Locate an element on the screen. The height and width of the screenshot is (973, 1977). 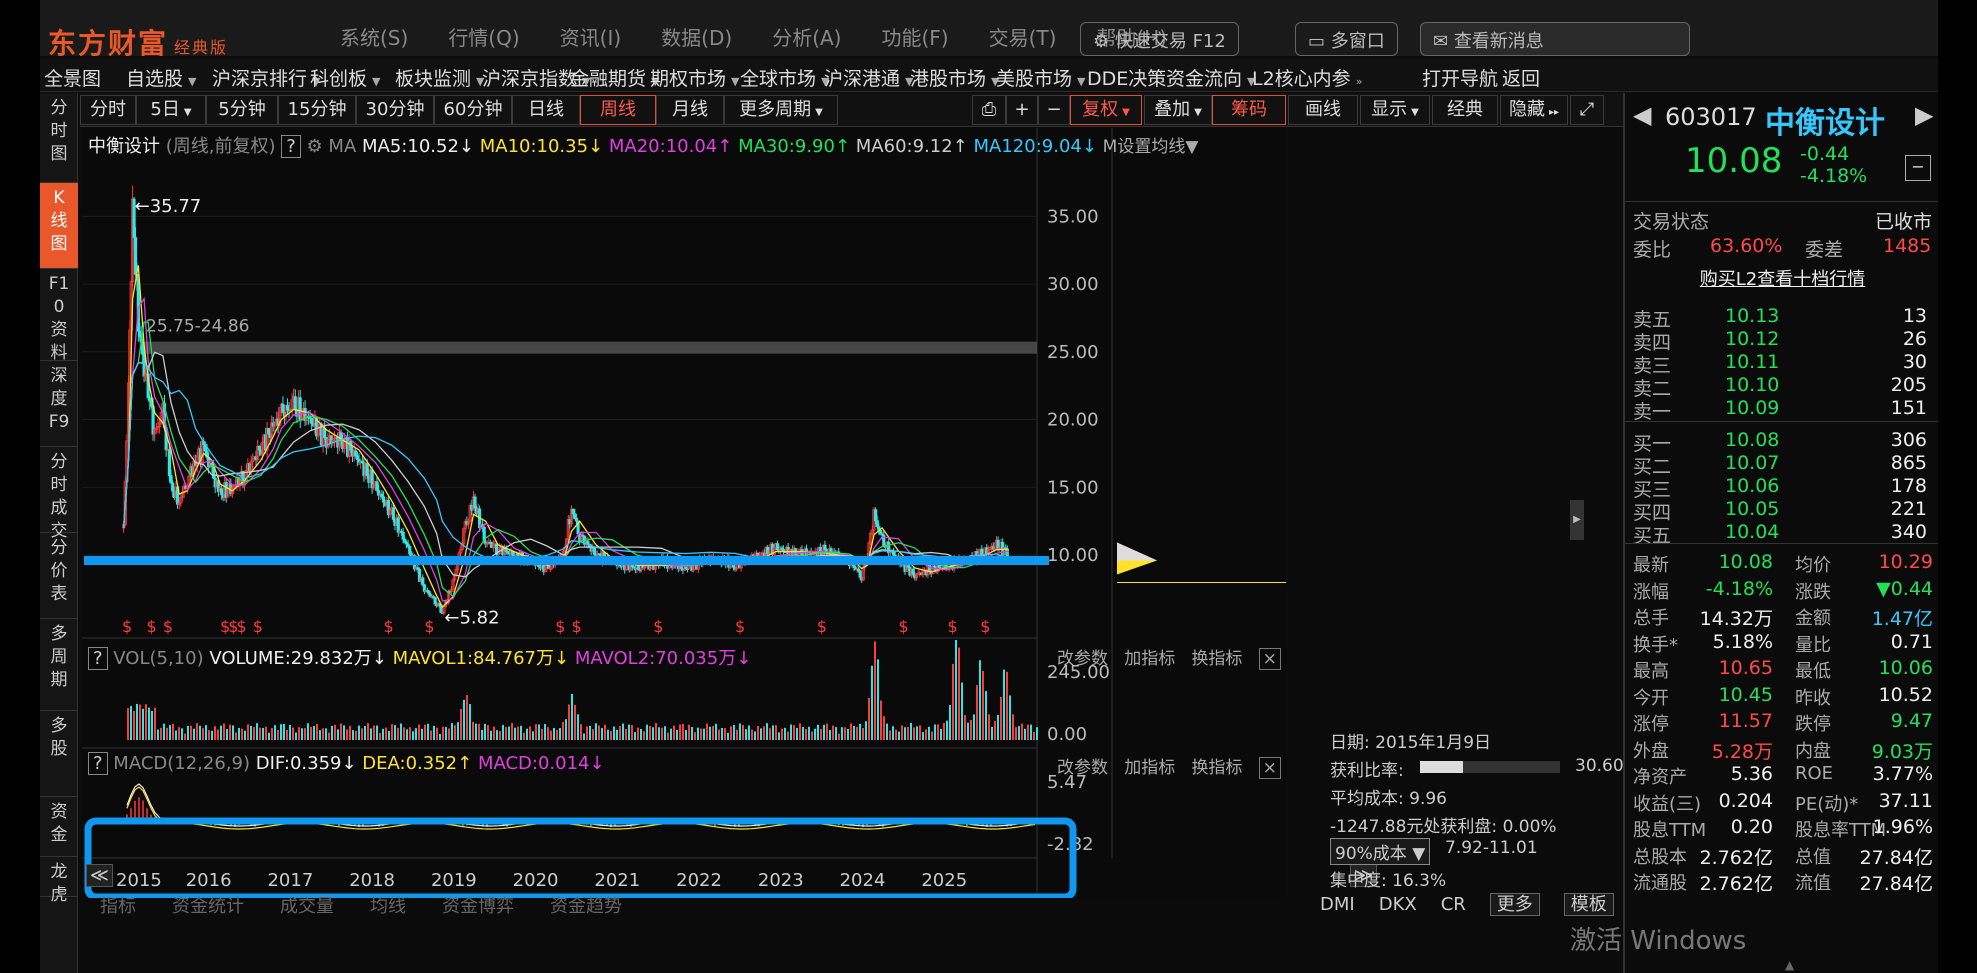
toolbar-tool: 经典 is located at coordinates (1465, 110).